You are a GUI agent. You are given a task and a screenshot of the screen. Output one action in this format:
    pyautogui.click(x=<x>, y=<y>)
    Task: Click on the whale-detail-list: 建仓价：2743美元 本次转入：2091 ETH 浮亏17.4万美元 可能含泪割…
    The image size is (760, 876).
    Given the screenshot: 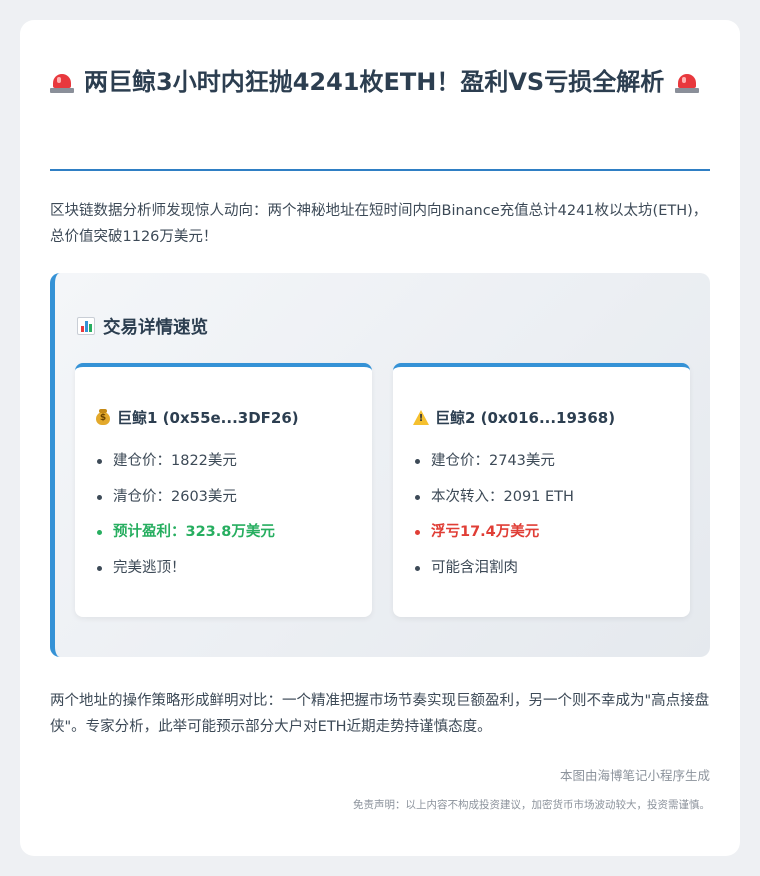 What is the action you would take?
    pyautogui.click(x=543, y=522)
    